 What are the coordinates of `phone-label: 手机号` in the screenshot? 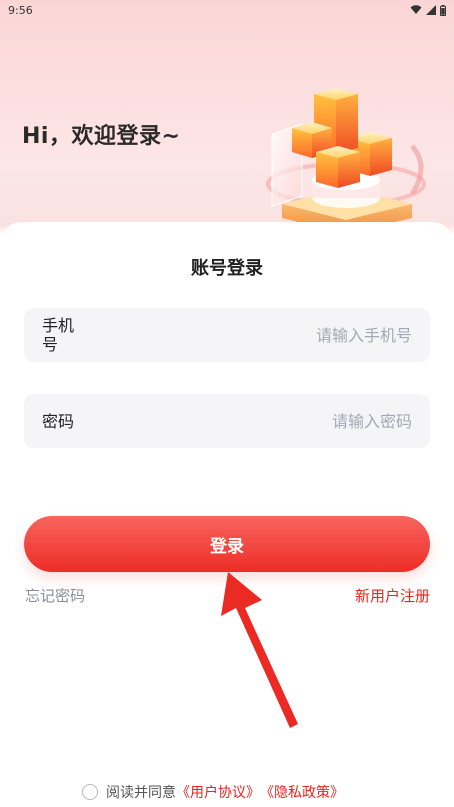 It's located at (58, 335).